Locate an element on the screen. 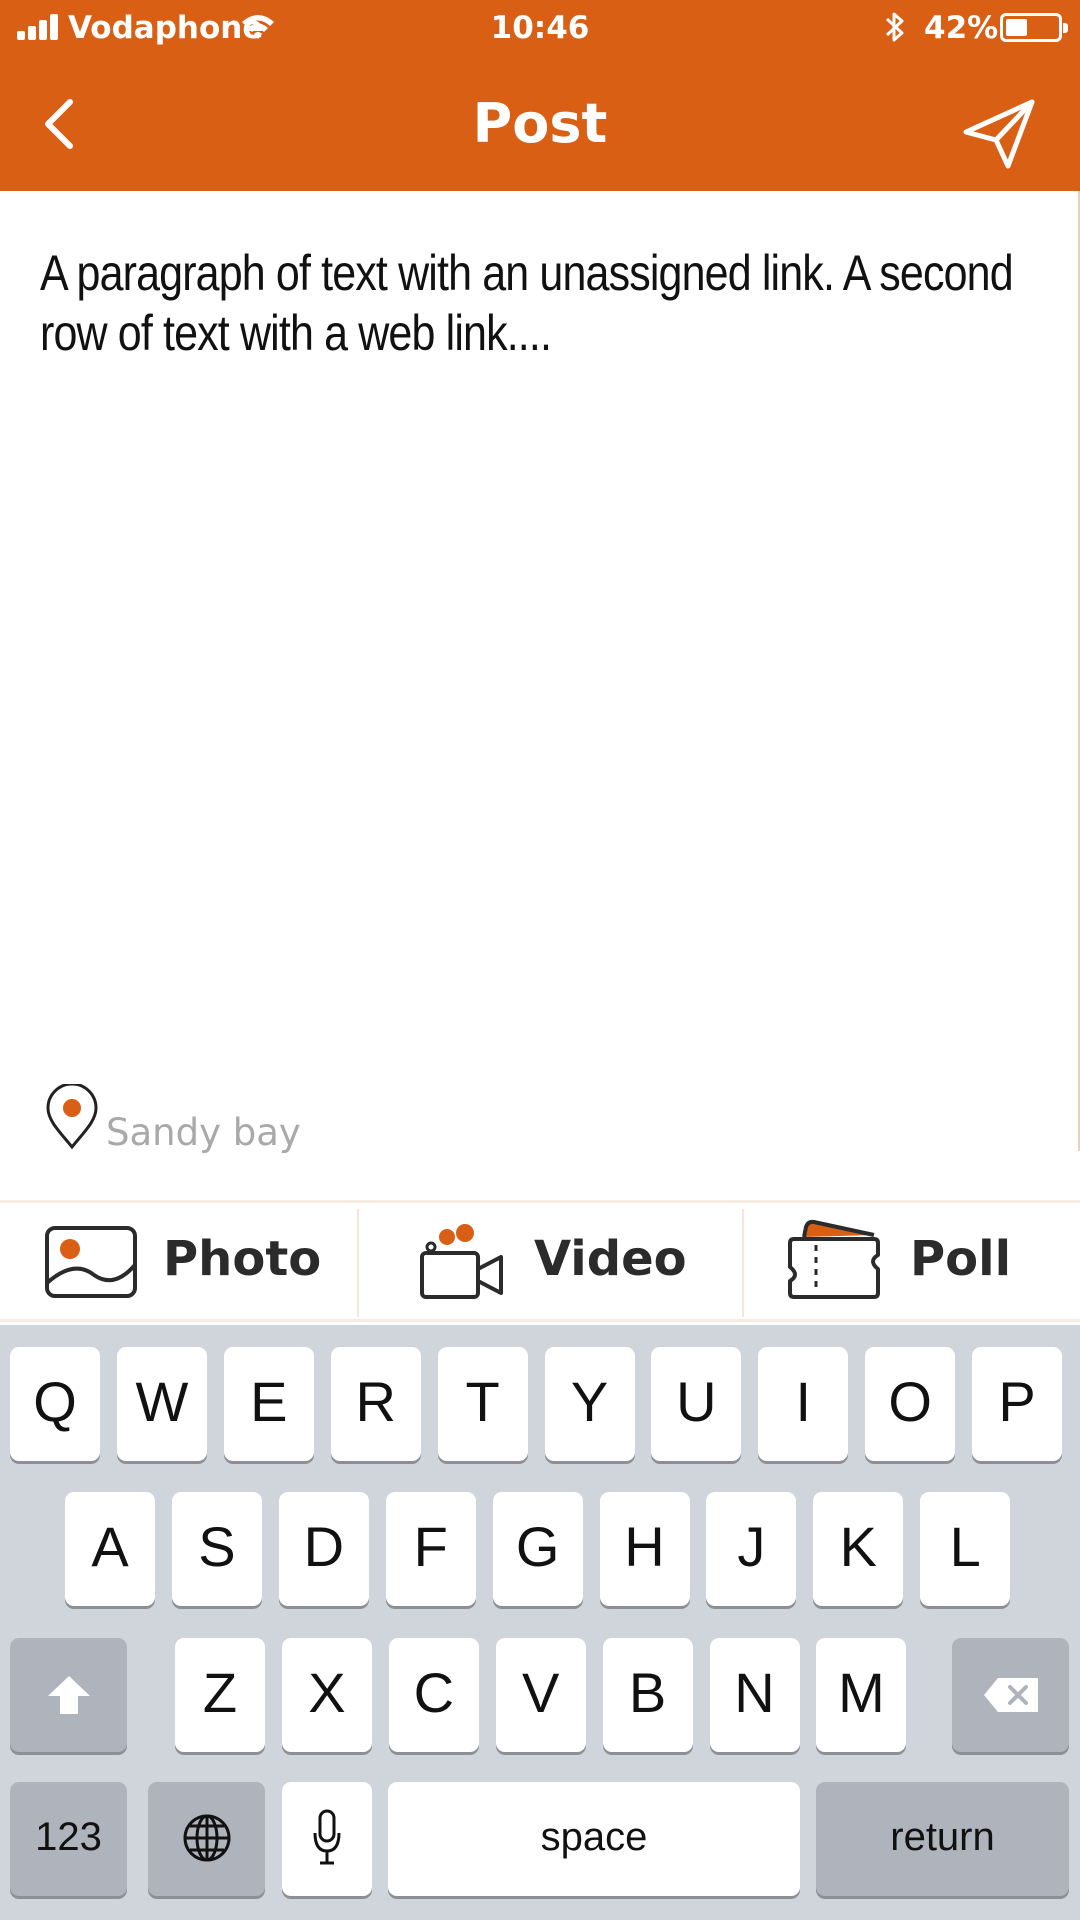 The width and height of the screenshot is (1080, 1920). microphone-key is located at coordinates (327, 1839).